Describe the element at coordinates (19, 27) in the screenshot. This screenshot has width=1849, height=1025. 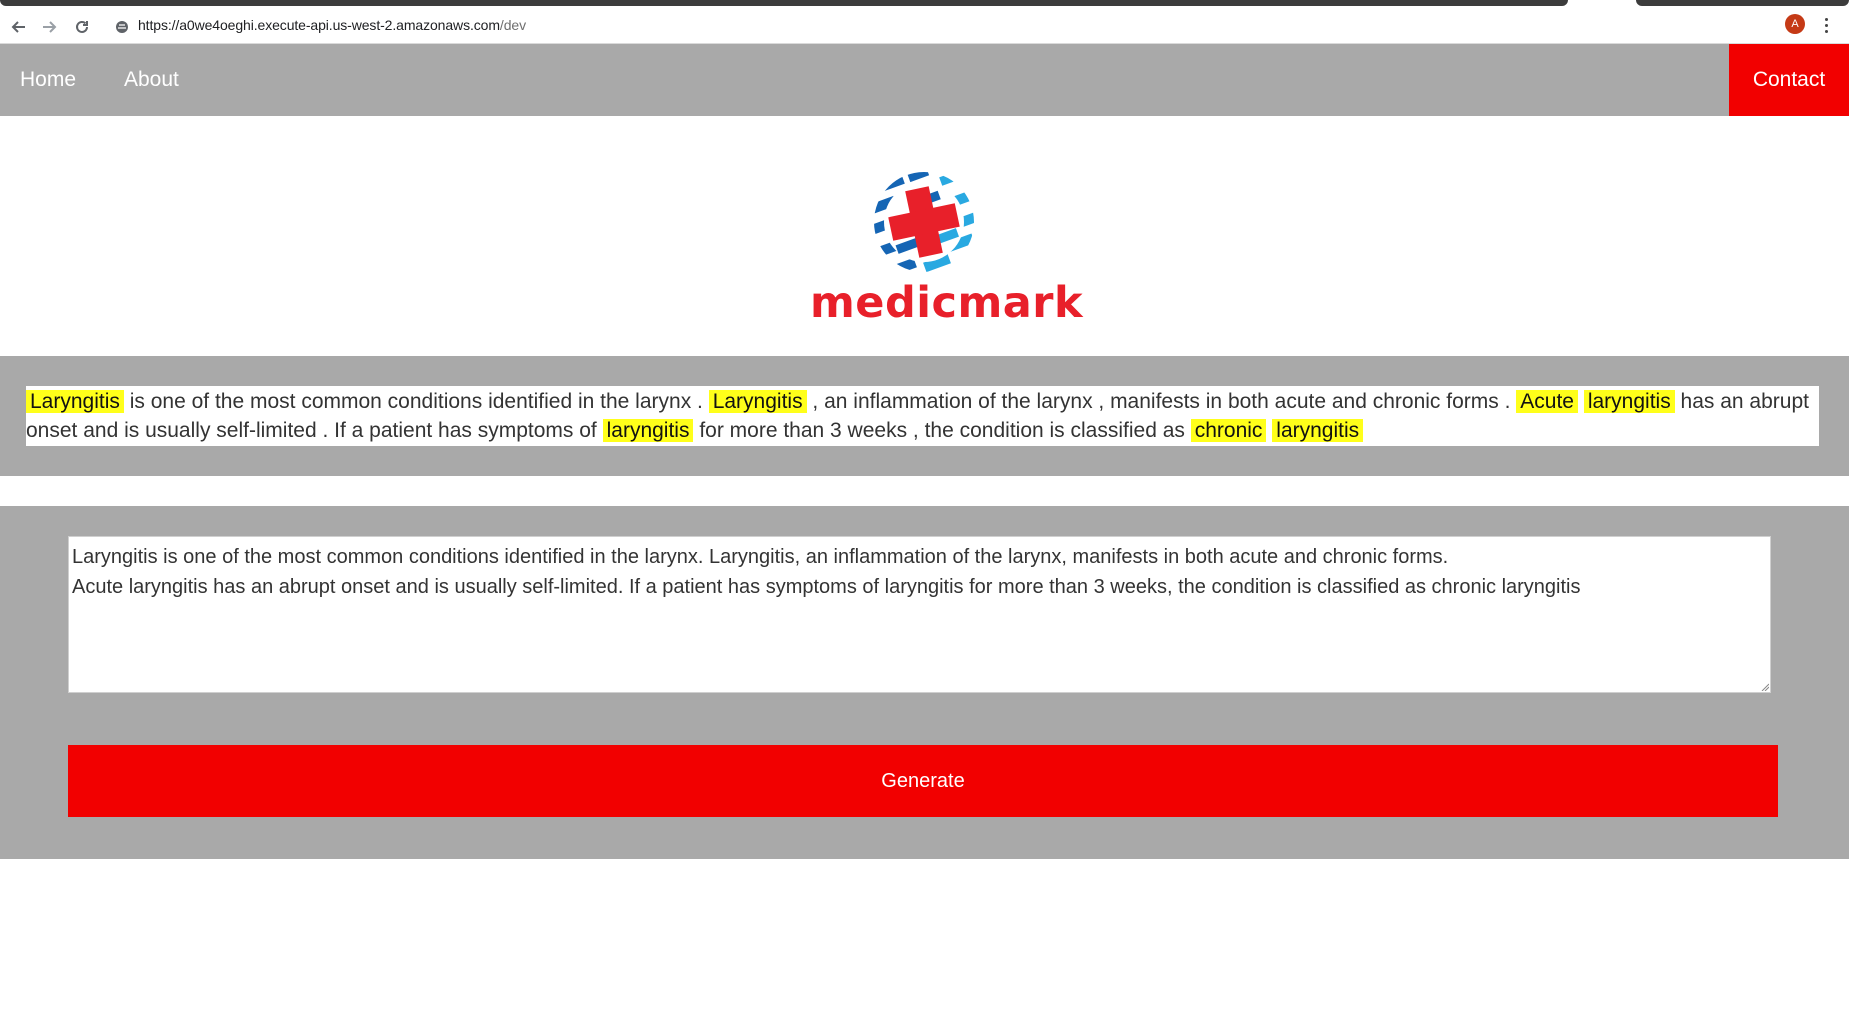
I see `back-arrow-icon` at that location.